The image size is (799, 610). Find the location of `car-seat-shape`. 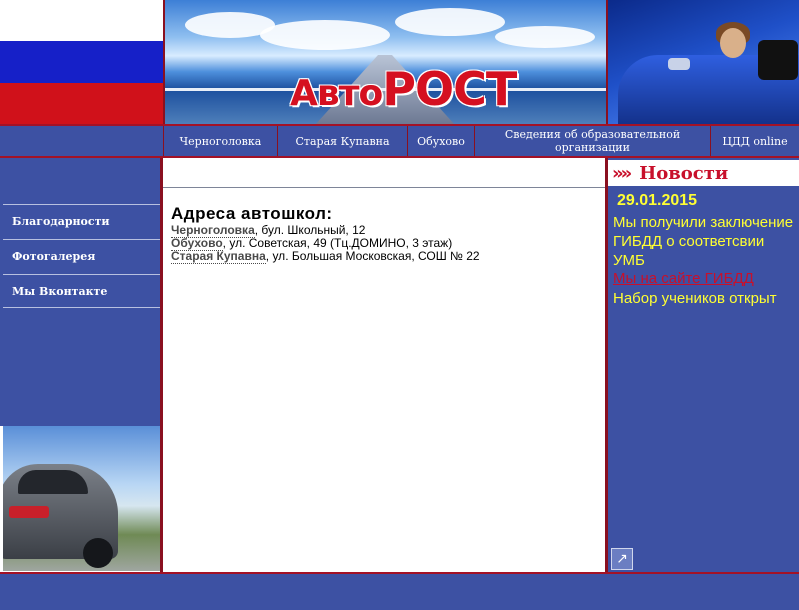

car-seat-shape is located at coordinates (778, 60).